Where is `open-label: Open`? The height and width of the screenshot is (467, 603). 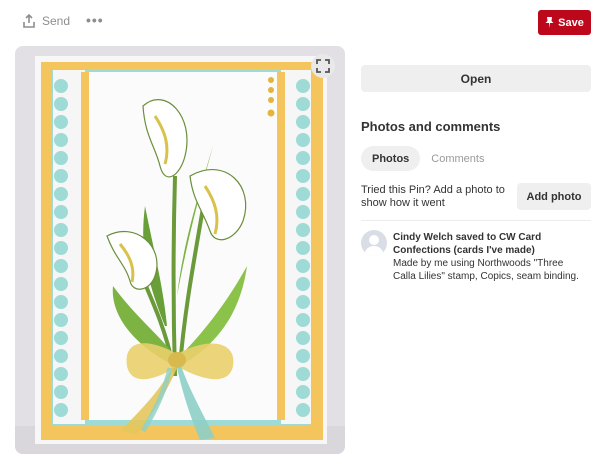
open-label: Open is located at coordinates (476, 78).